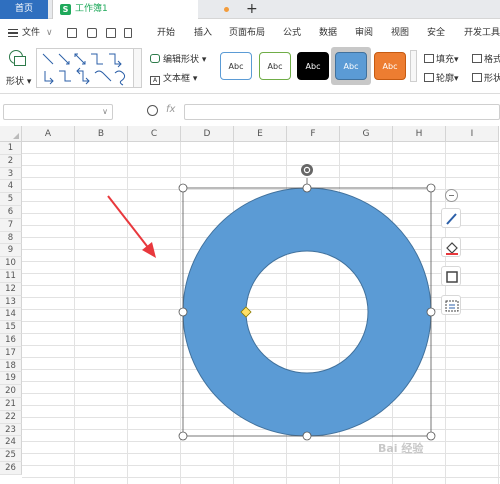 Image resolution: width=500 pixels, height=484 pixels. What do you see at coordinates (183, 188) in the screenshot?
I see `resize-handle-nw` at bounding box center [183, 188].